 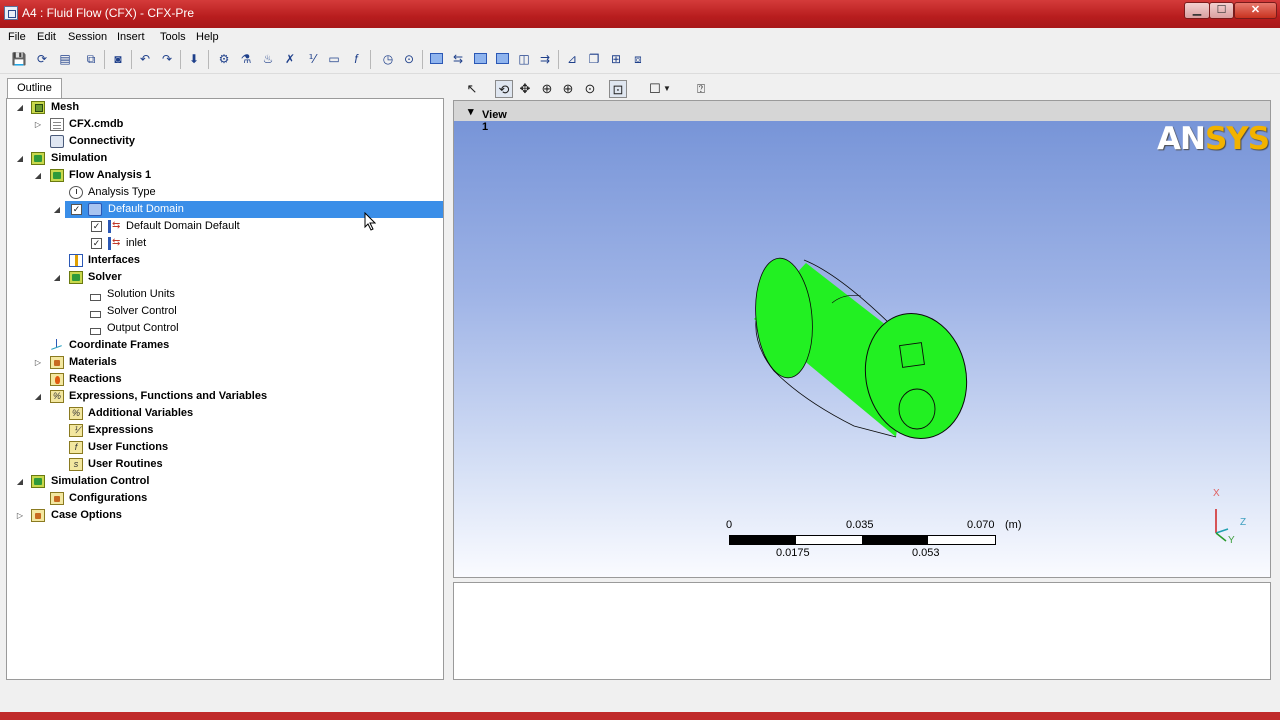 What do you see at coordinates (76, 413) in the screenshot?
I see `additional-variable-icon: %` at bounding box center [76, 413].